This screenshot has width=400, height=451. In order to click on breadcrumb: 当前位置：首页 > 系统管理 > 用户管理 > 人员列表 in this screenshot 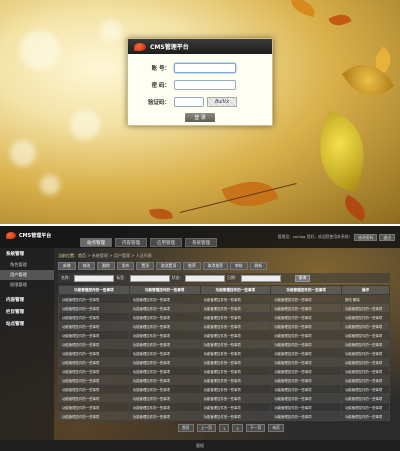, I will do `click(105, 256)`.